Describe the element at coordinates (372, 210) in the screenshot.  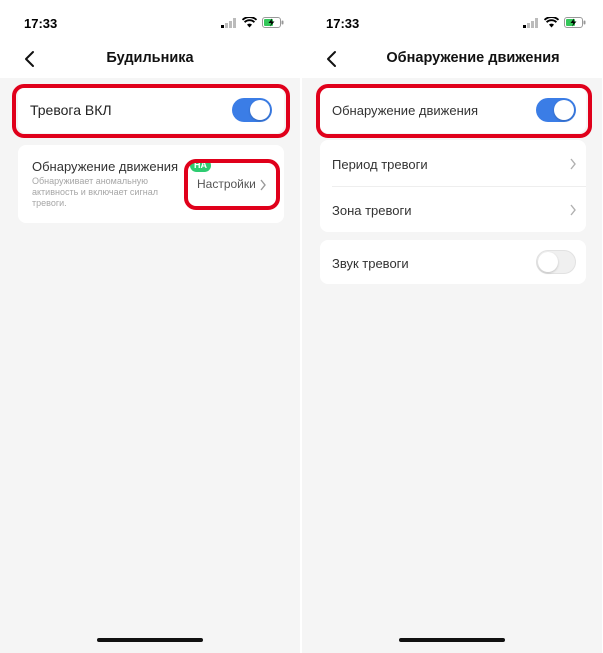
I see `list-item-label: Зона тревоги` at that location.